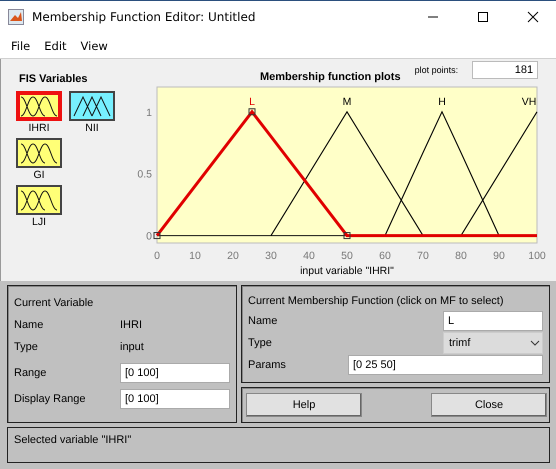  I want to click on x-tick-label: 60, so click(385, 256).